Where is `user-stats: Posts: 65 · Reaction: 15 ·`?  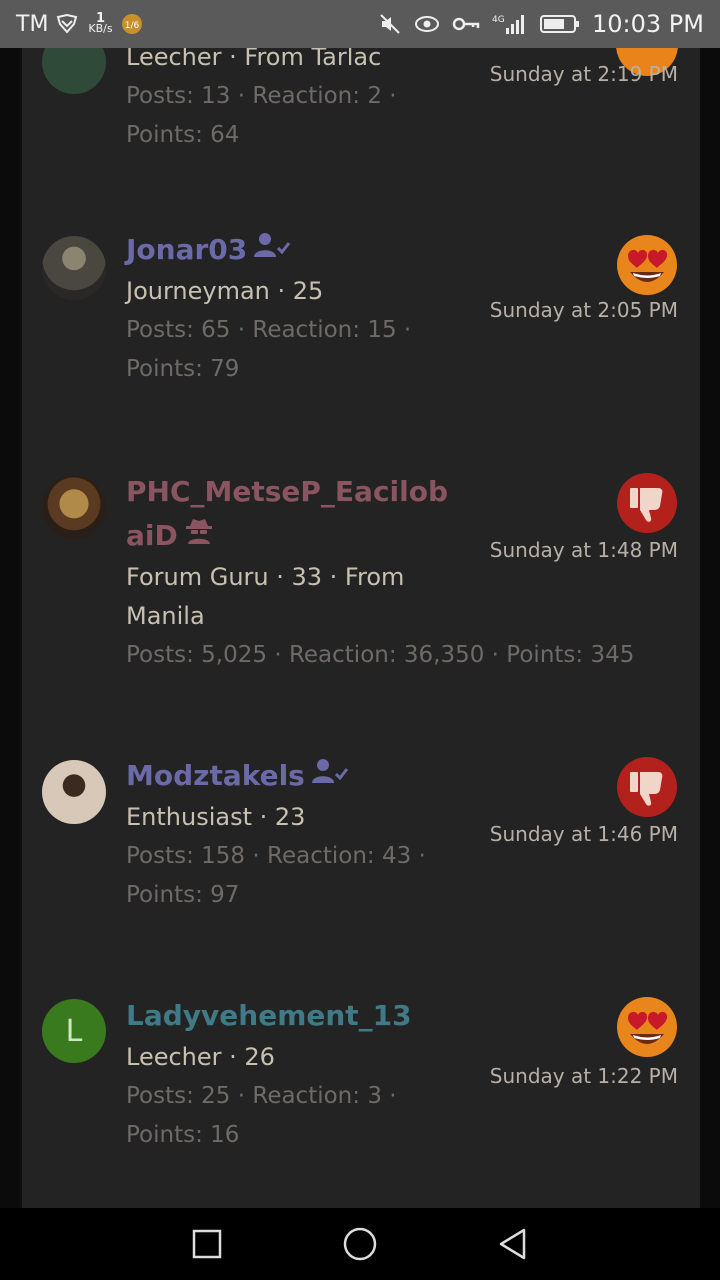
user-stats: Posts: 65 · Reaction: 15 · is located at coordinates (269, 330).